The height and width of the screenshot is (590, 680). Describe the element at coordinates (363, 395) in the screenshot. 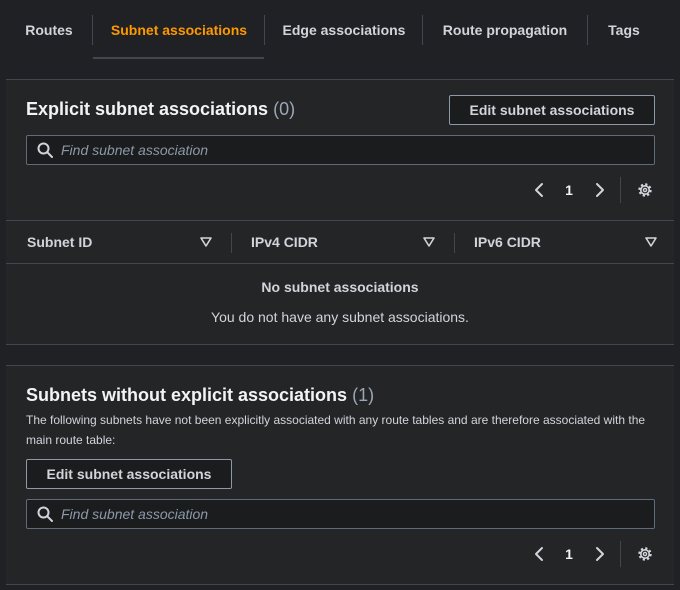

I see `section-count: (1)` at that location.